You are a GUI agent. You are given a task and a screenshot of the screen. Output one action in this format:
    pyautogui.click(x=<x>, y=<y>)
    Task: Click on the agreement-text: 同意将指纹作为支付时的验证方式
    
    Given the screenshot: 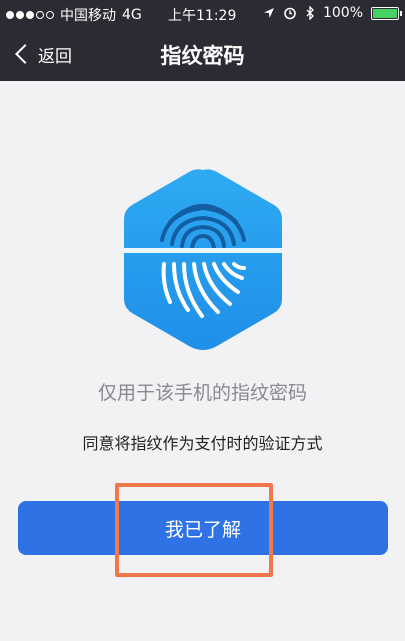 What is the action you would take?
    pyautogui.click(x=202, y=443)
    